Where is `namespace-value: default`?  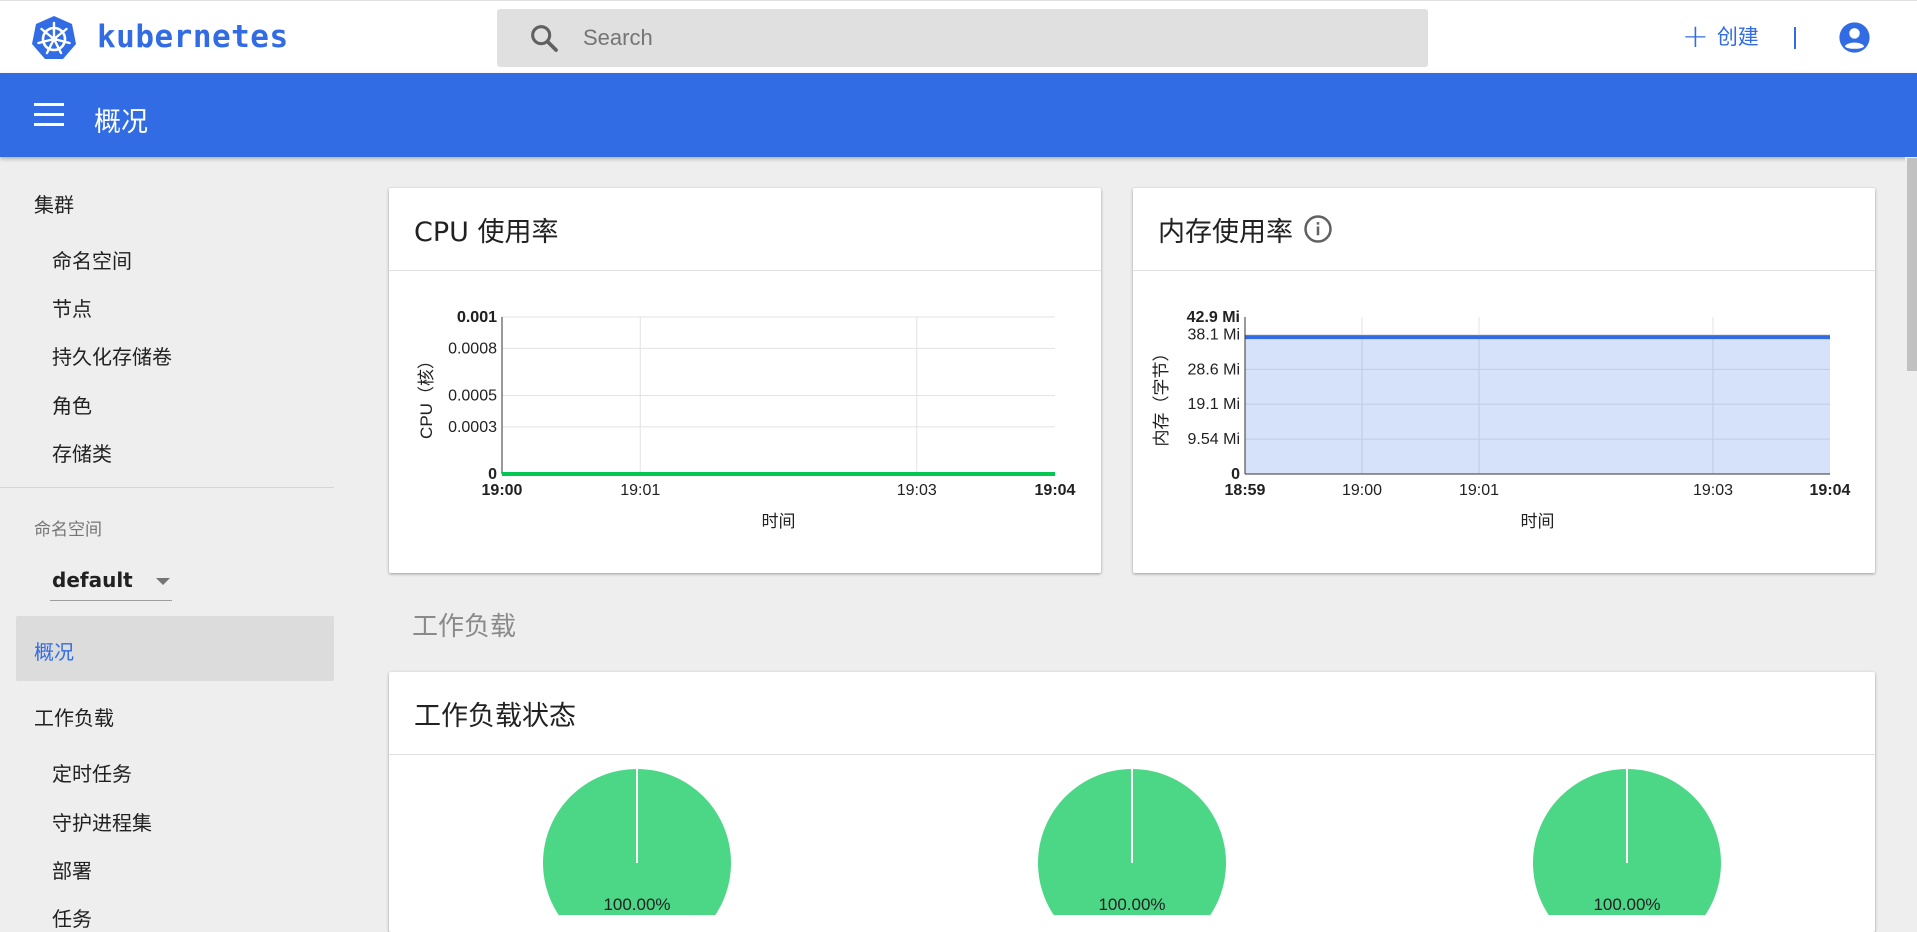
namespace-value: default is located at coordinates (92, 580).